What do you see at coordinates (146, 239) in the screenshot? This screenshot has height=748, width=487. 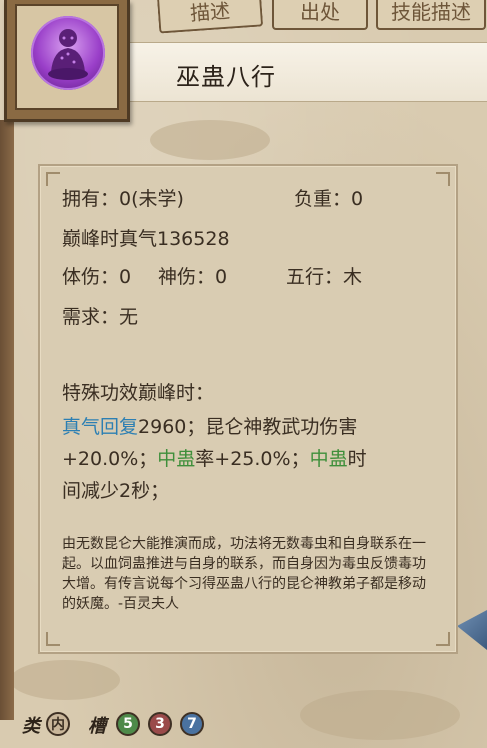 I see `peak-qi: 巅峰时真气136528` at bounding box center [146, 239].